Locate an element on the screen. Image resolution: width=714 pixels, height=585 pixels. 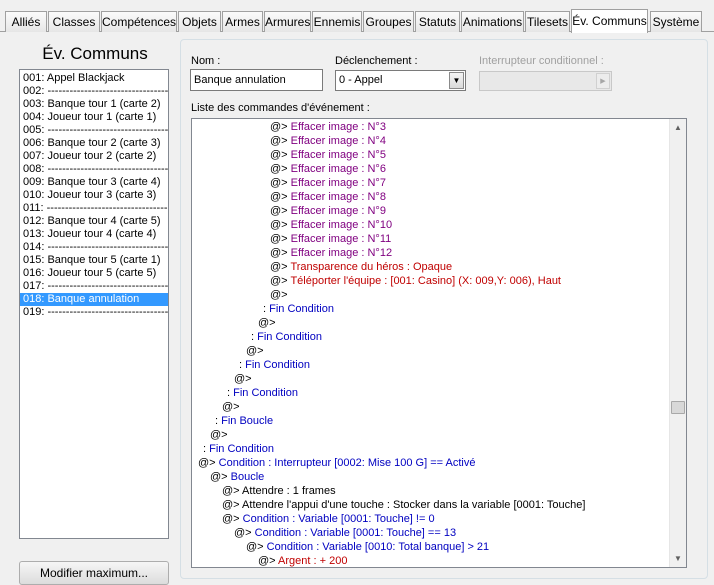
tab-1: Classes is located at coordinates (74, 21).